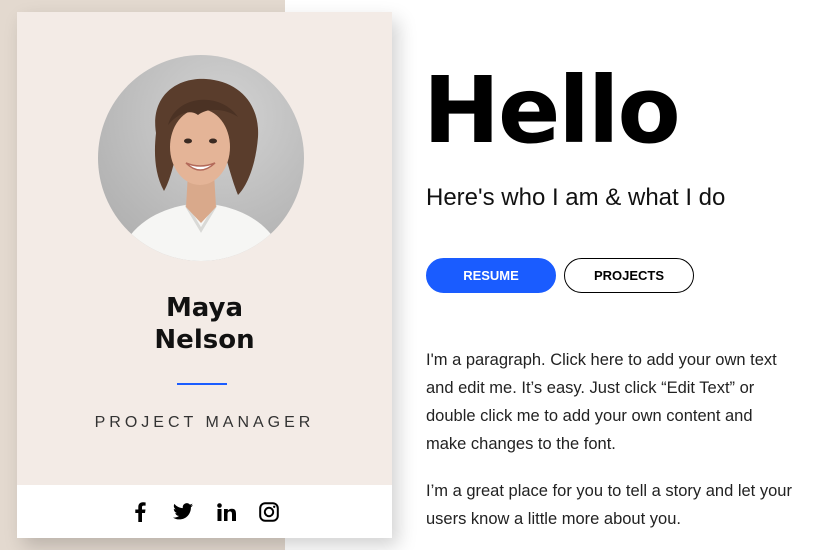  I want to click on projects-button: PROJECTS, so click(629, 275).